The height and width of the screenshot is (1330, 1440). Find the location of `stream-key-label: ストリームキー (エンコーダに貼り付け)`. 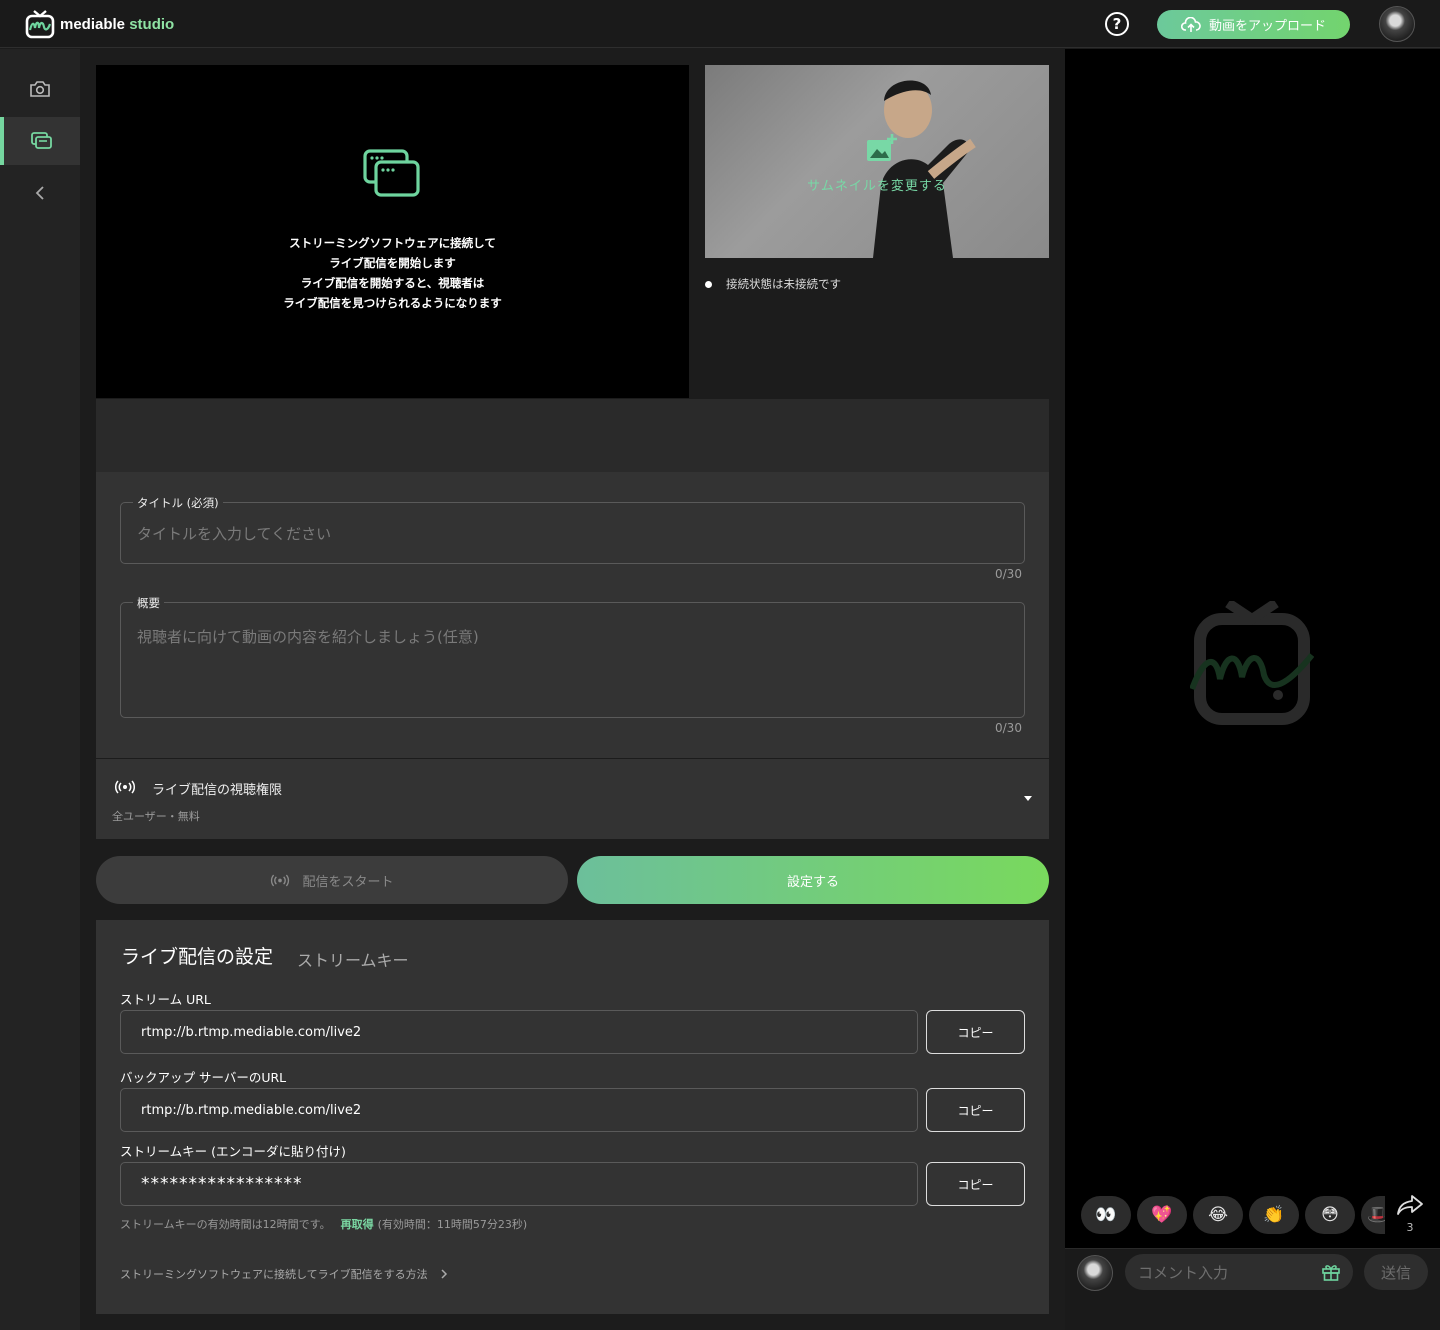

stream-key-label: ストリームキー (エンコーダに貼り付け) is located at coordinates (233, 1151).